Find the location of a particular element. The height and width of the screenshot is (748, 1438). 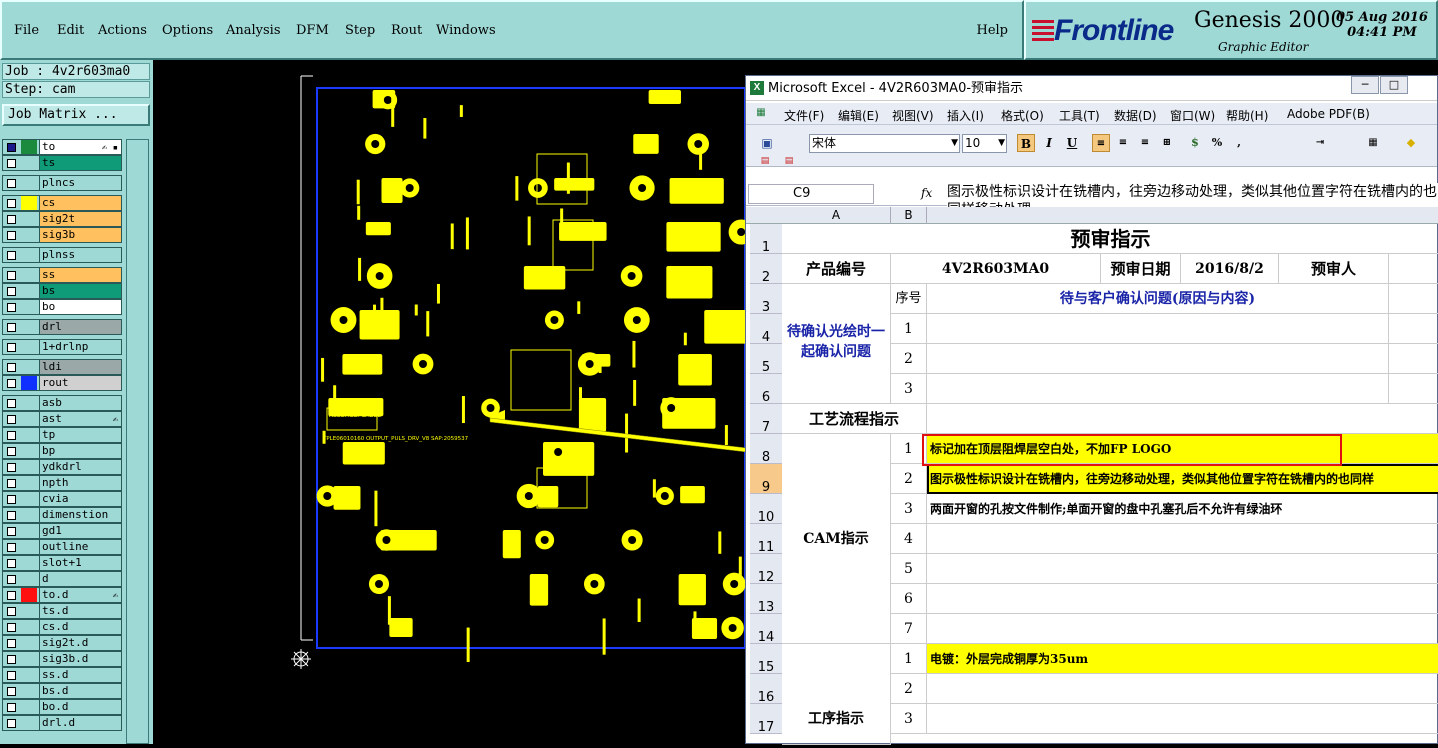

menu-step: Step is located at coordinates (360, 30).